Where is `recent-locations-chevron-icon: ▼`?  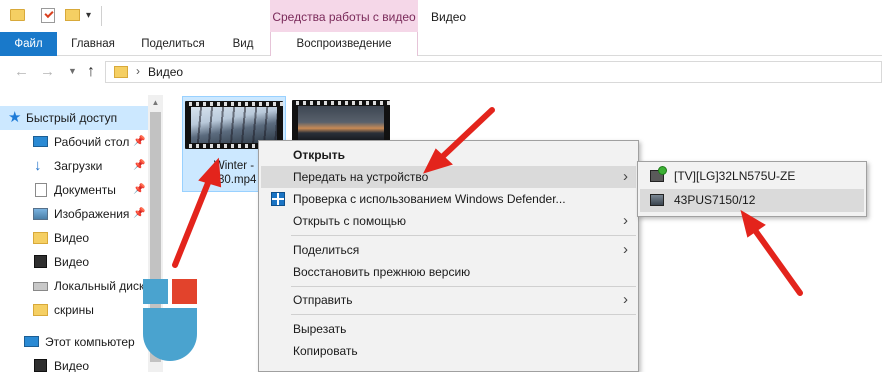
recent-locations-chevron-icon: ▼ is located at coordinates (72, 71).